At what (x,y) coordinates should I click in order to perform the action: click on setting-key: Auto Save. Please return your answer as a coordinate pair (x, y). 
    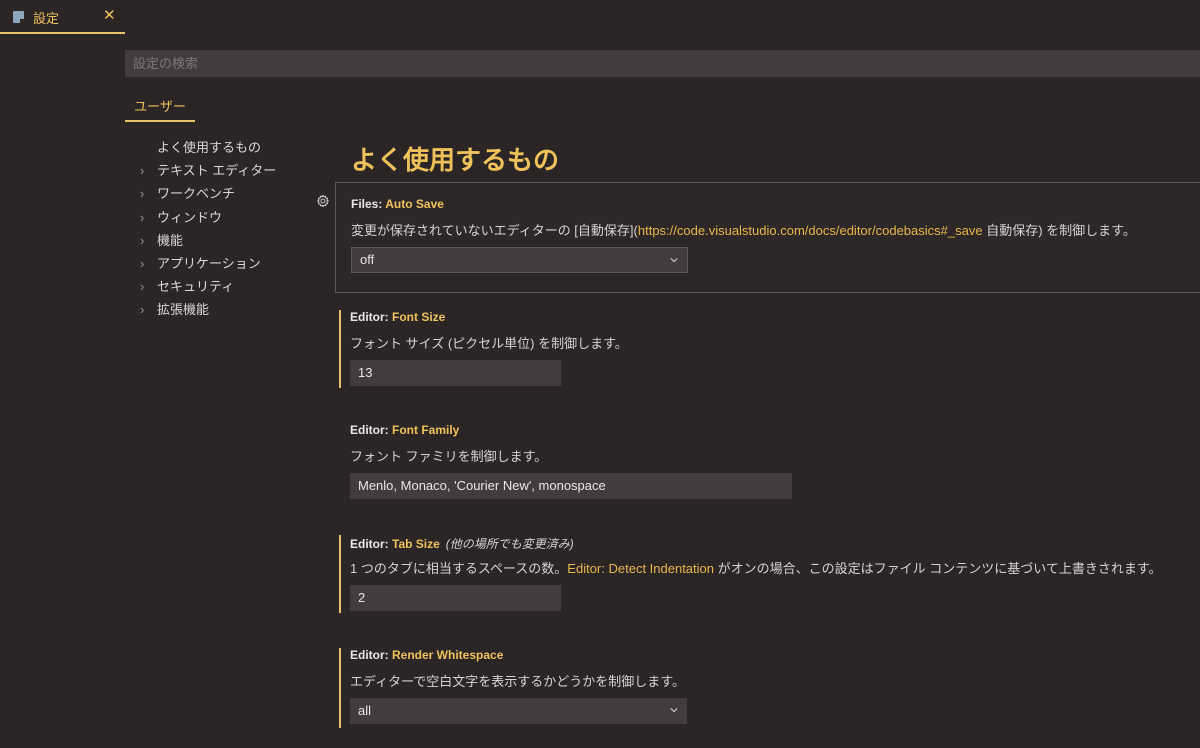
    Looking at the image, I should click on (414, 204).